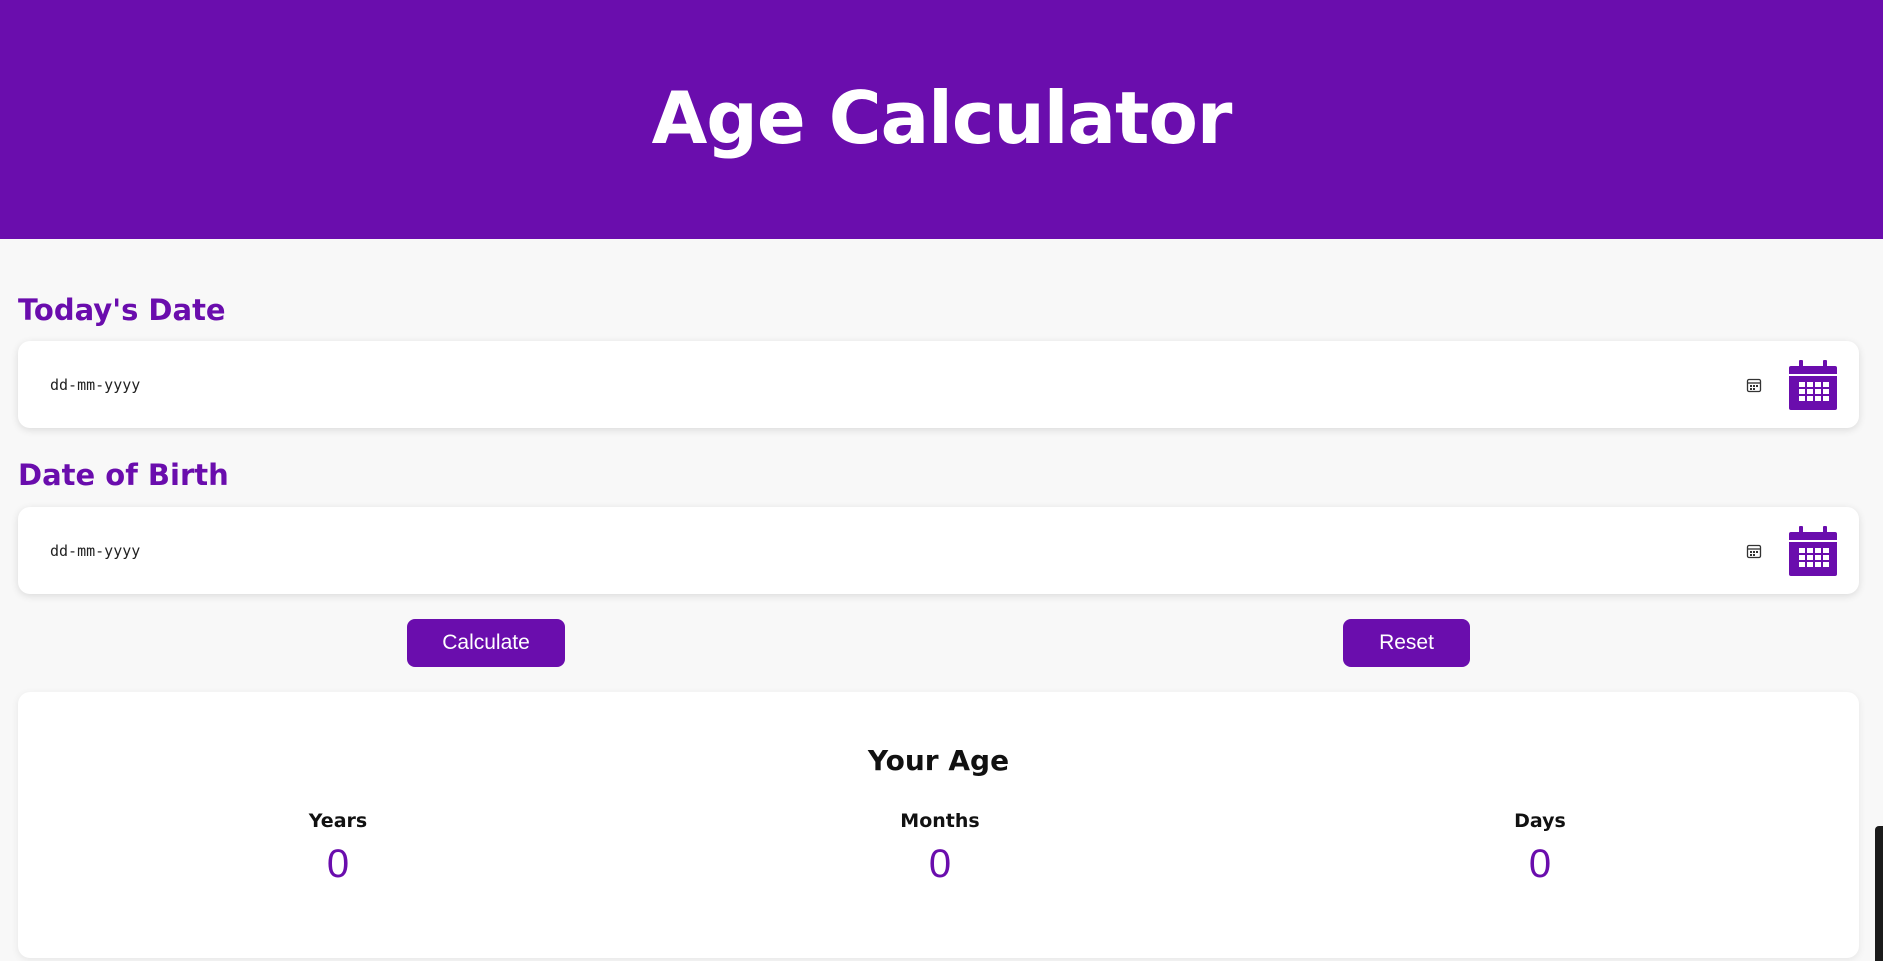 The image size is (1883, 961). I want to click on days-value: 0, so click(1540, 864).